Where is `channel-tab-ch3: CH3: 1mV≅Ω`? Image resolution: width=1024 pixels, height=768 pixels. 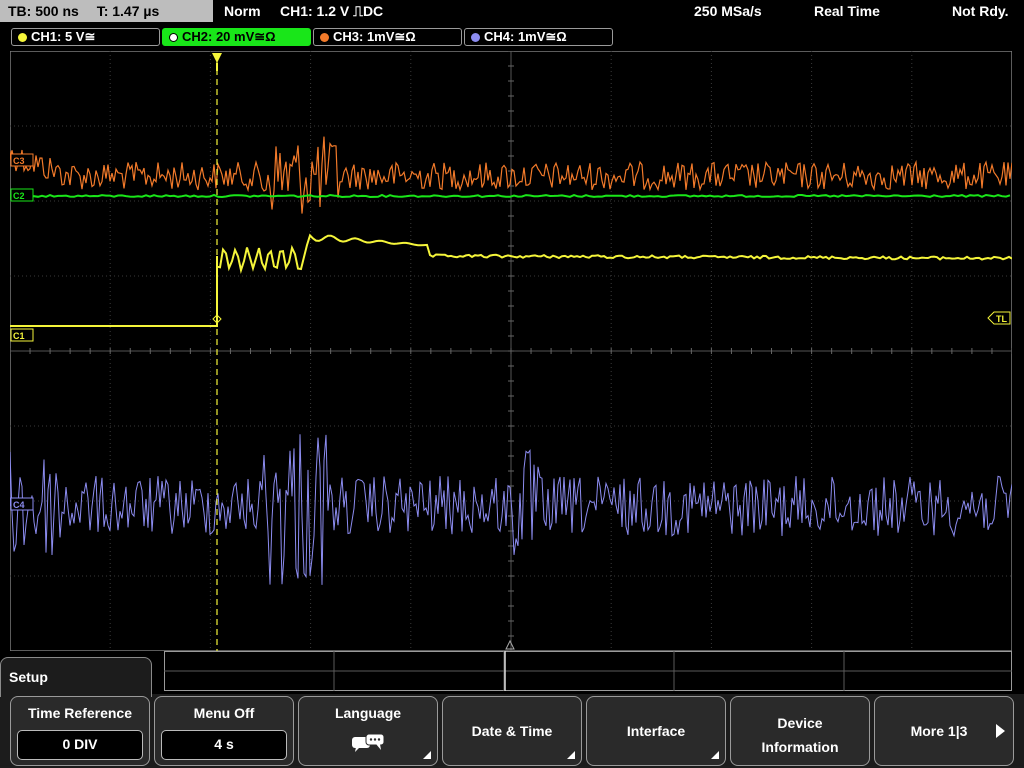 channel-tab-ch3: CH3: 1mV≅Ω is located at coordinates (387, 37).